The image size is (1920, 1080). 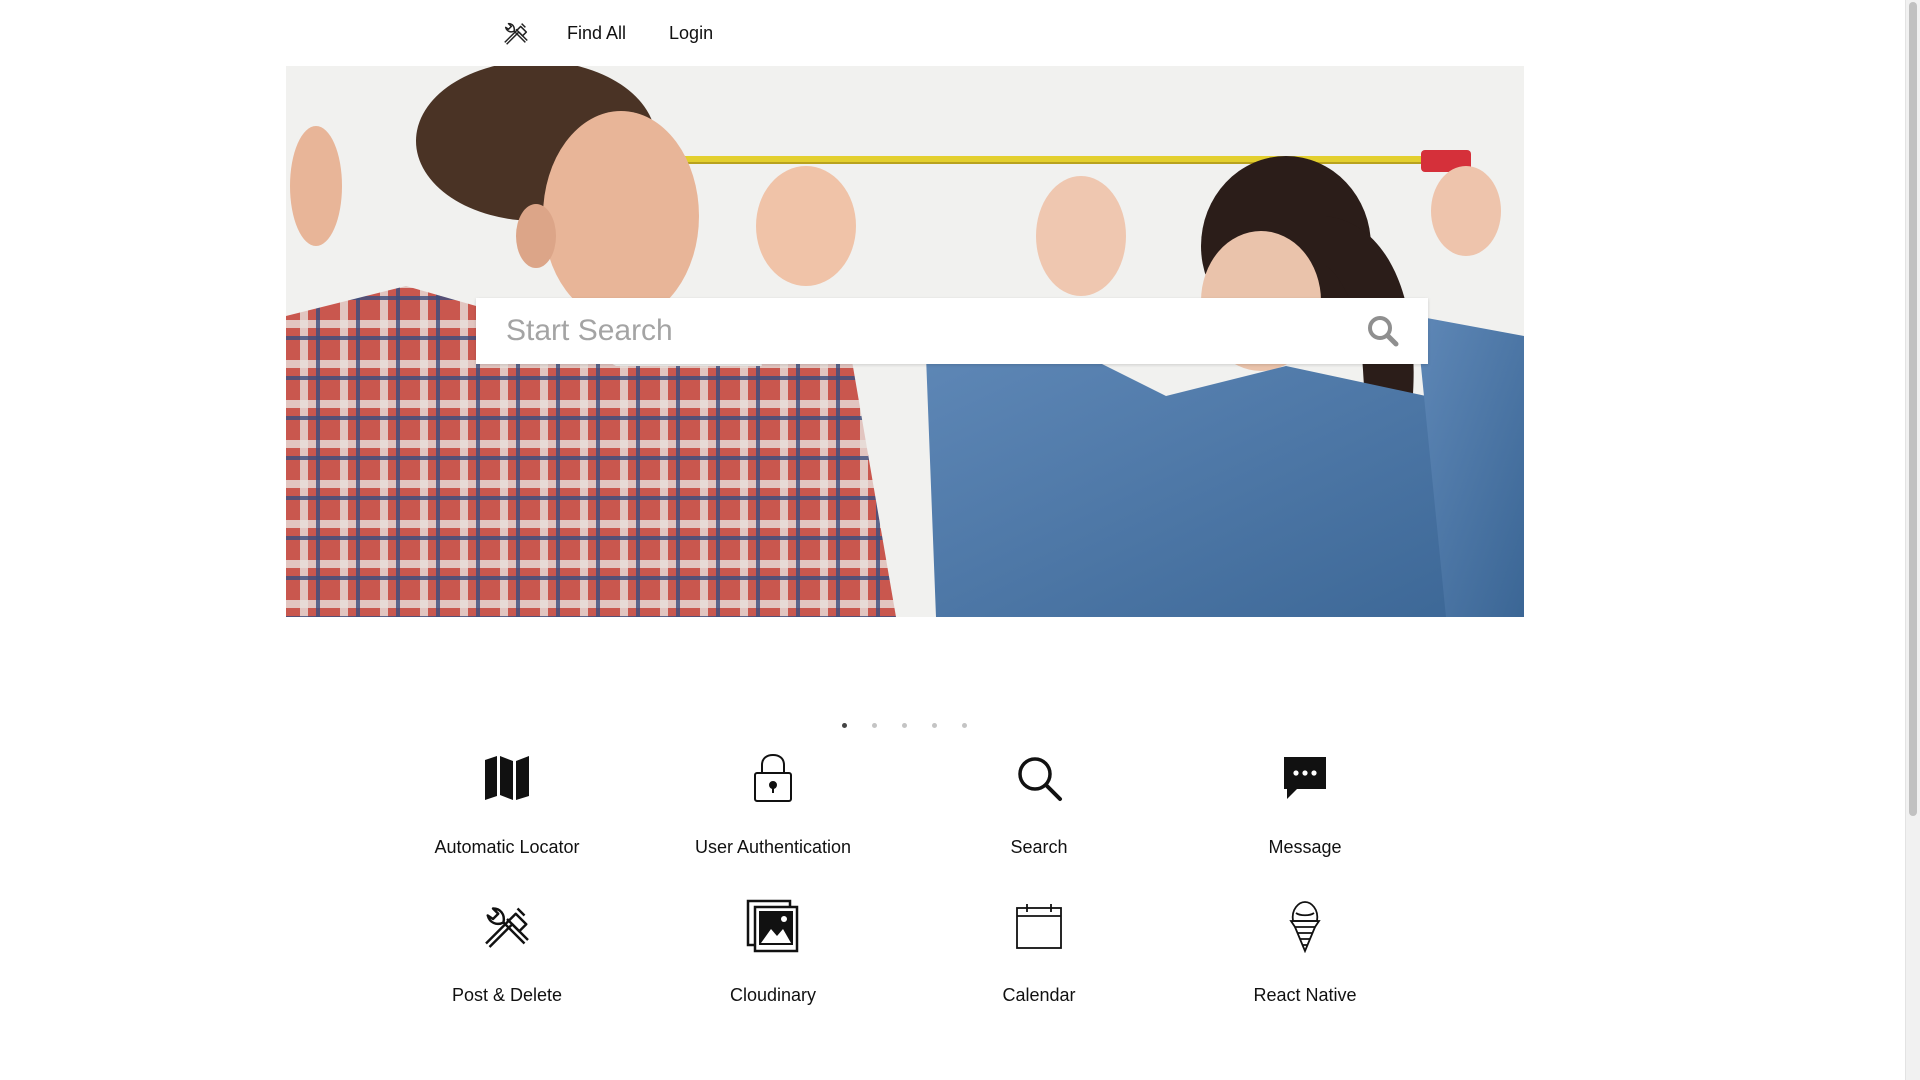 What do you see at coordinates (773, 926) in the screenshot?
I see `photos-icon` at bounding box center [773, 926].